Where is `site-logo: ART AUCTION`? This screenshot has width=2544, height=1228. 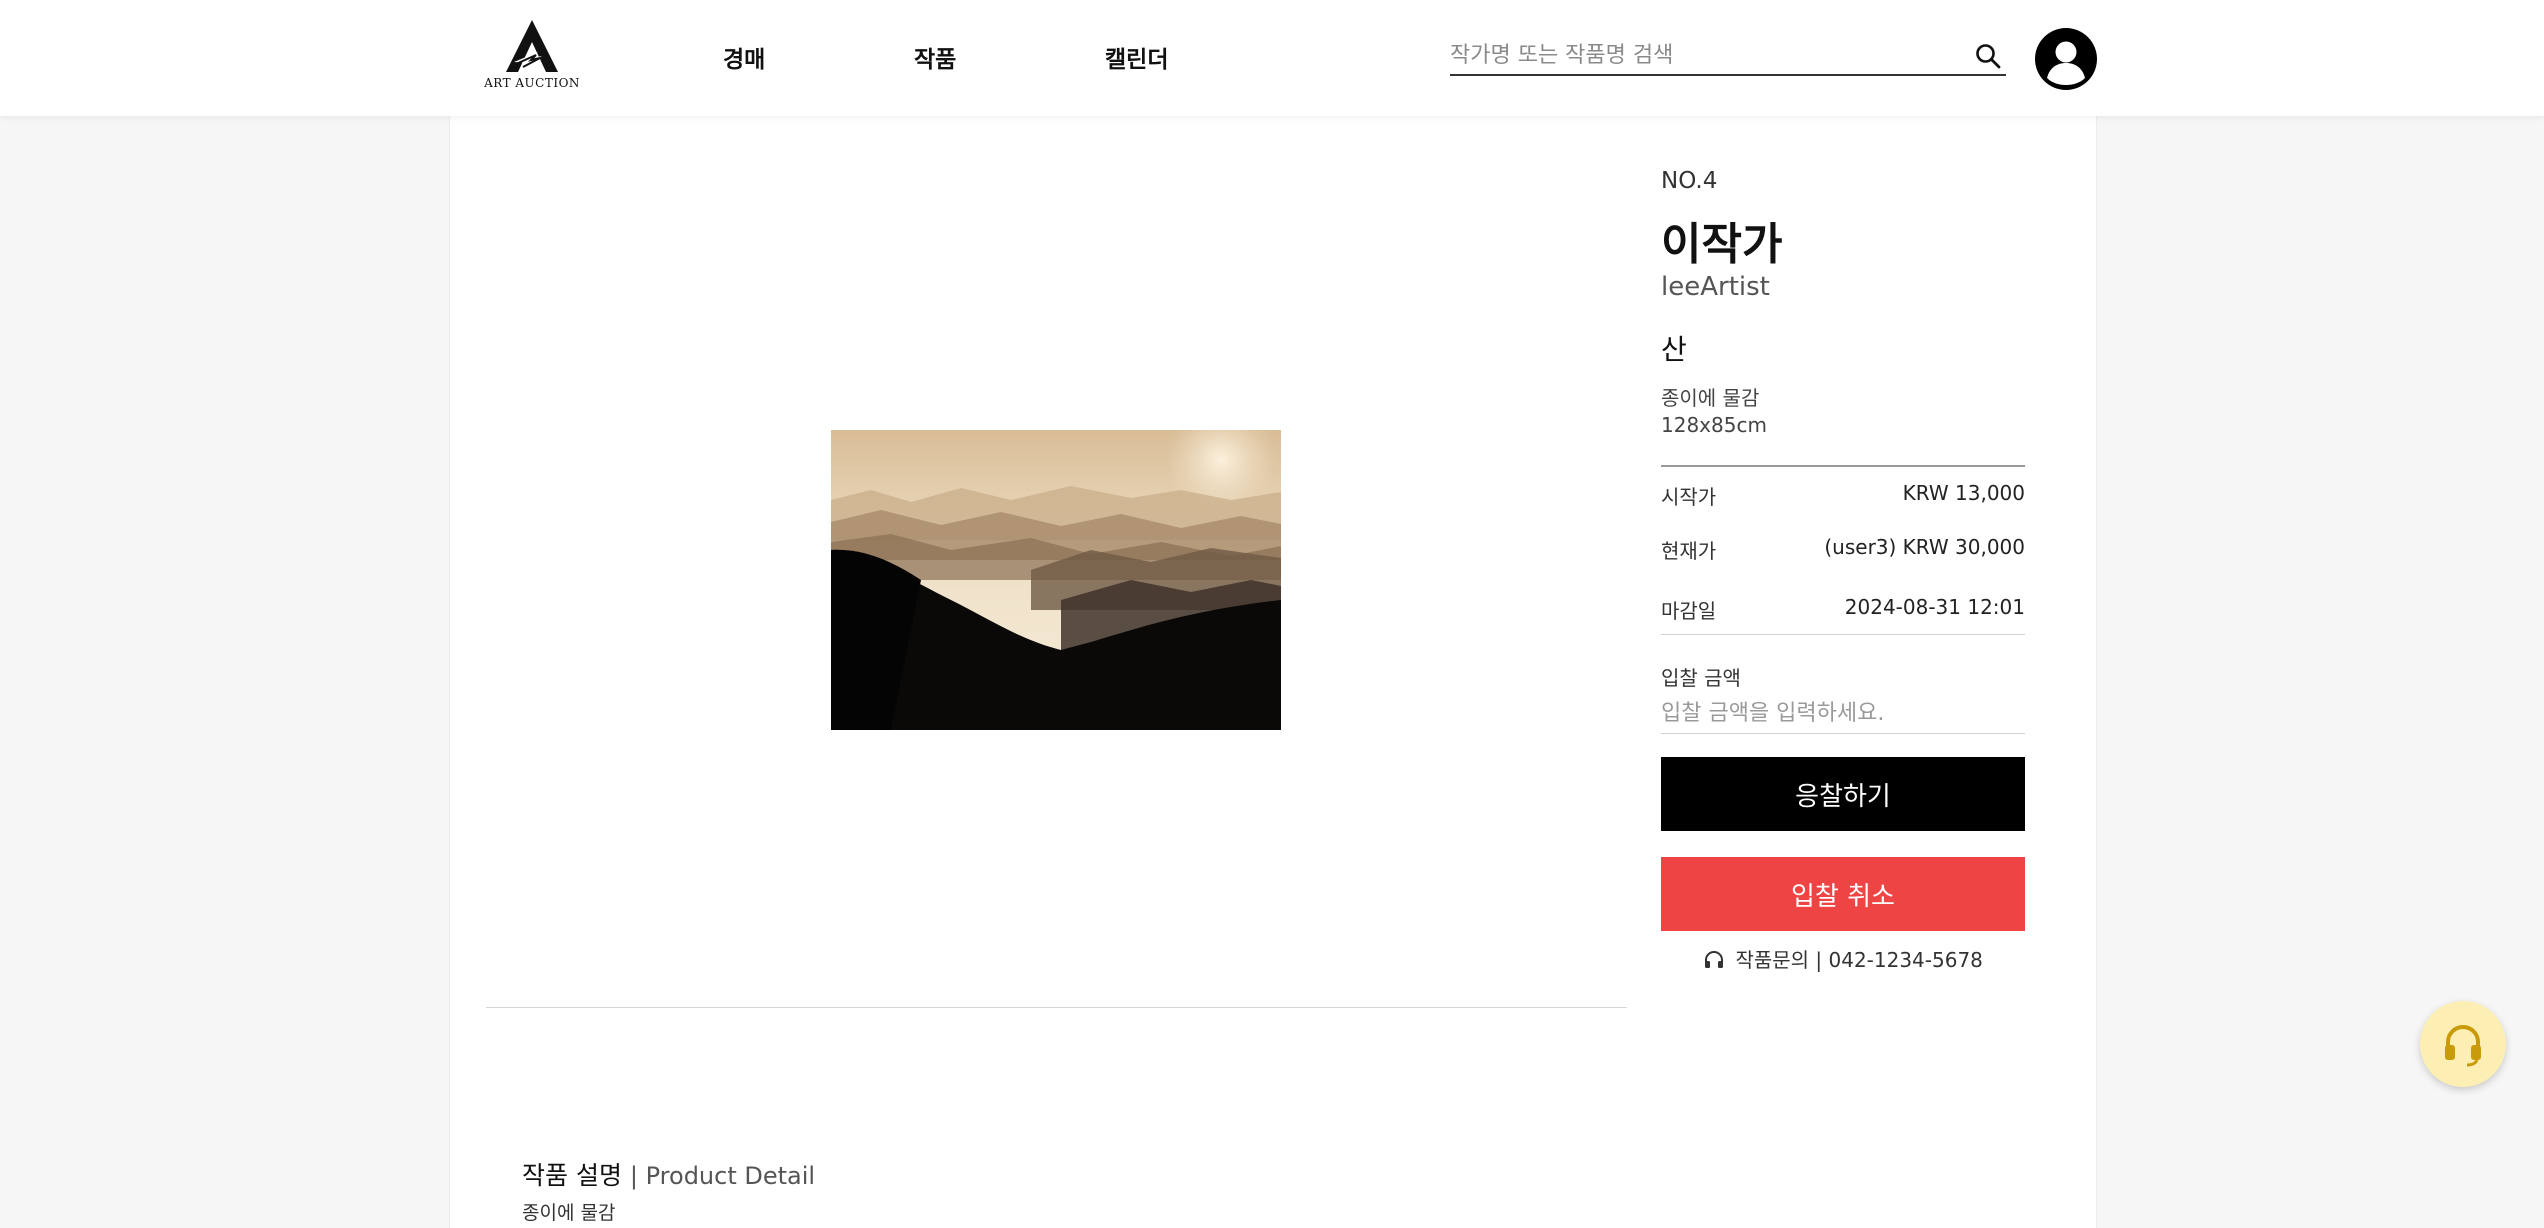 site-logo: ART AUCTION is located at coordinates (531, 57).